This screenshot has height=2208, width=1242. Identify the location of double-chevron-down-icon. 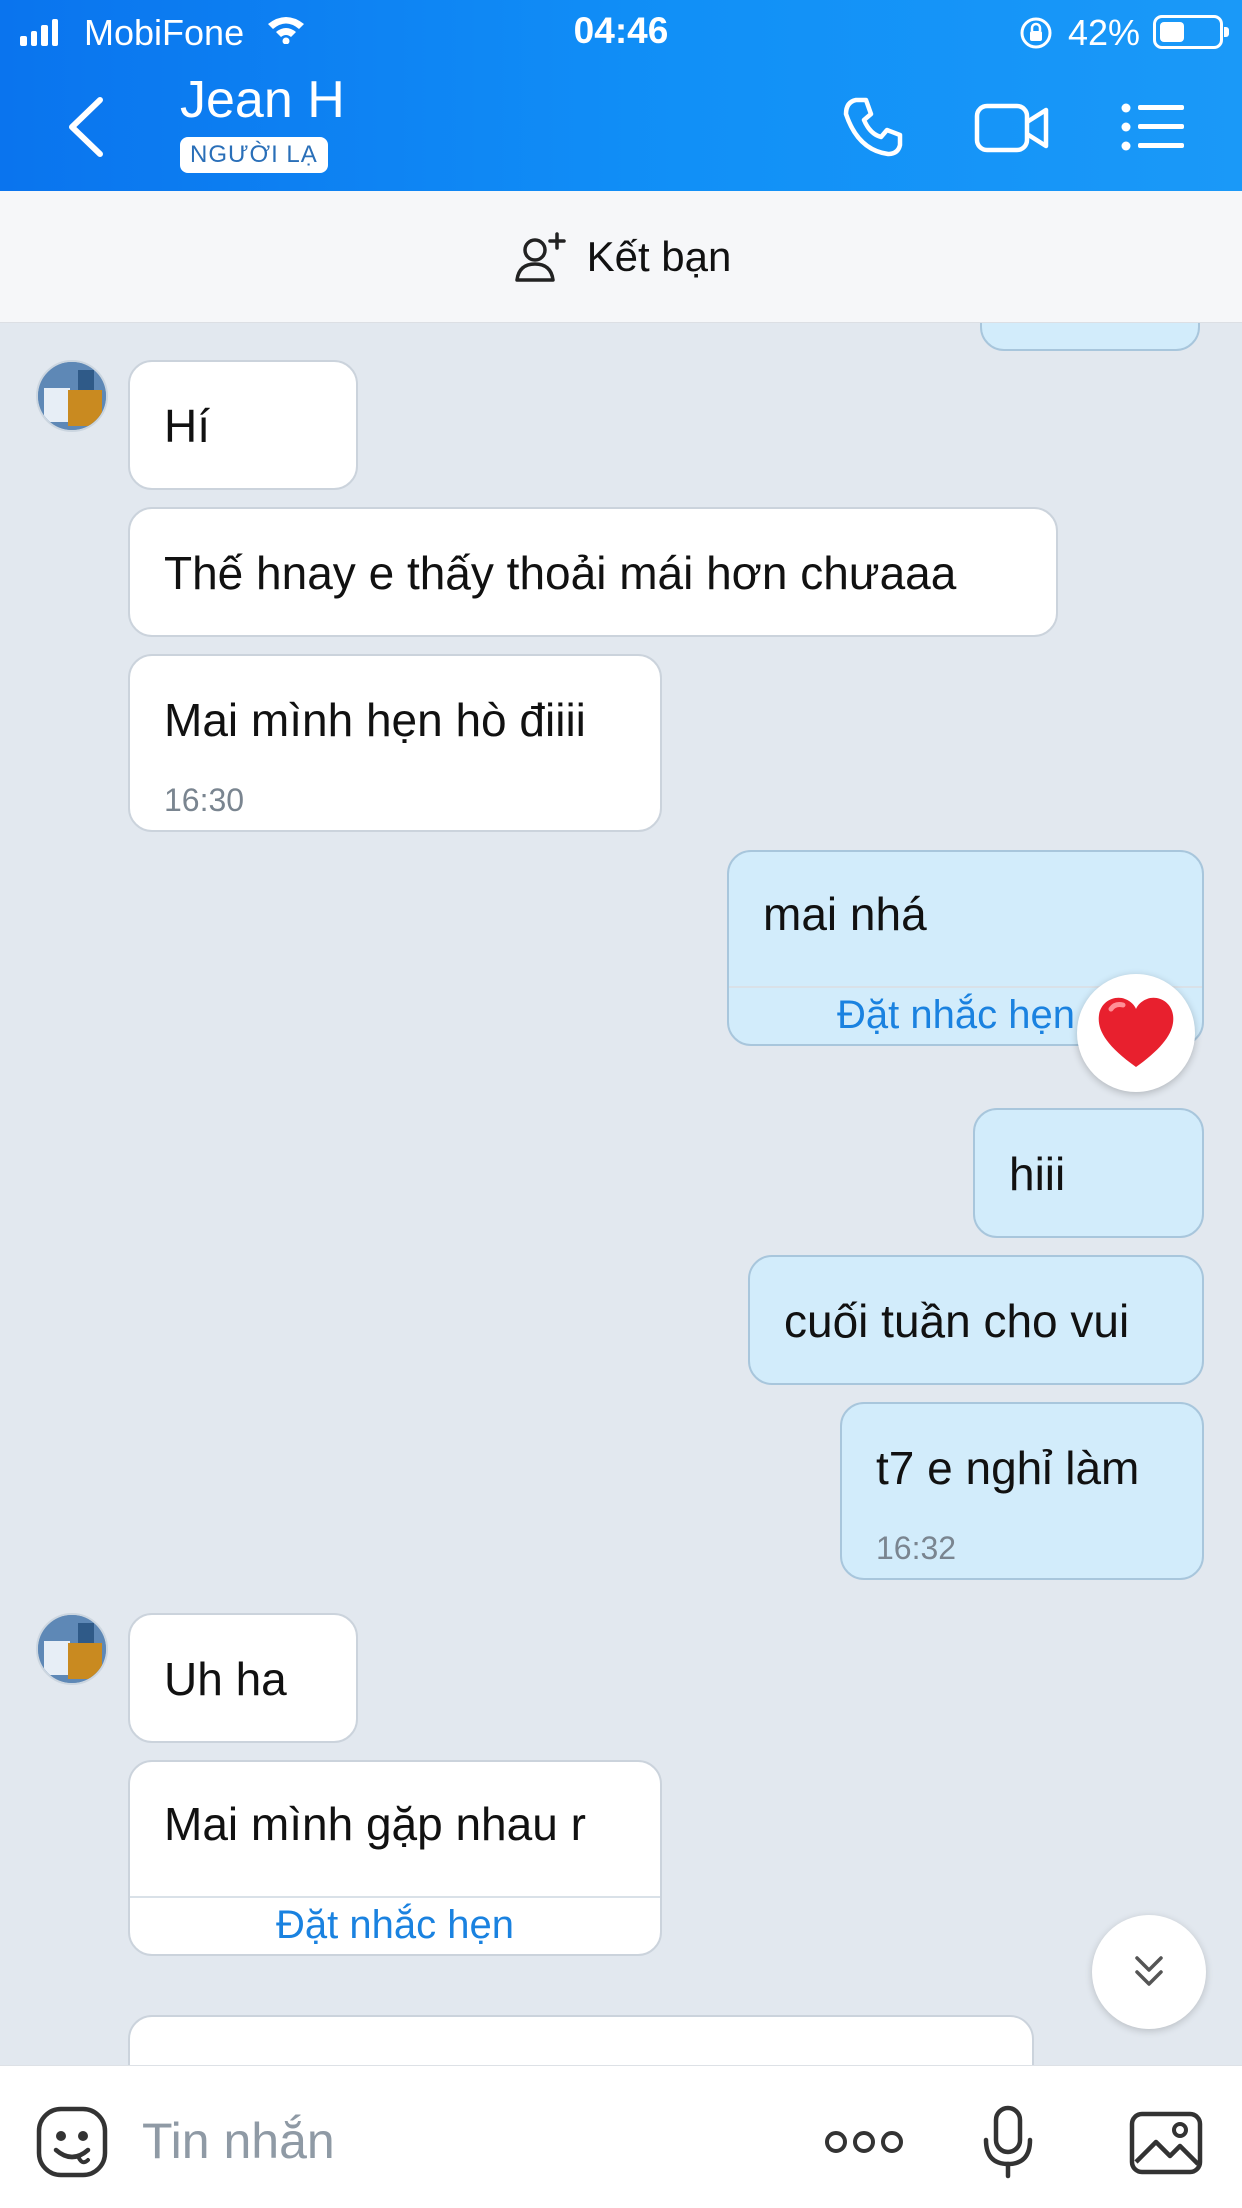
(1149, 1971).